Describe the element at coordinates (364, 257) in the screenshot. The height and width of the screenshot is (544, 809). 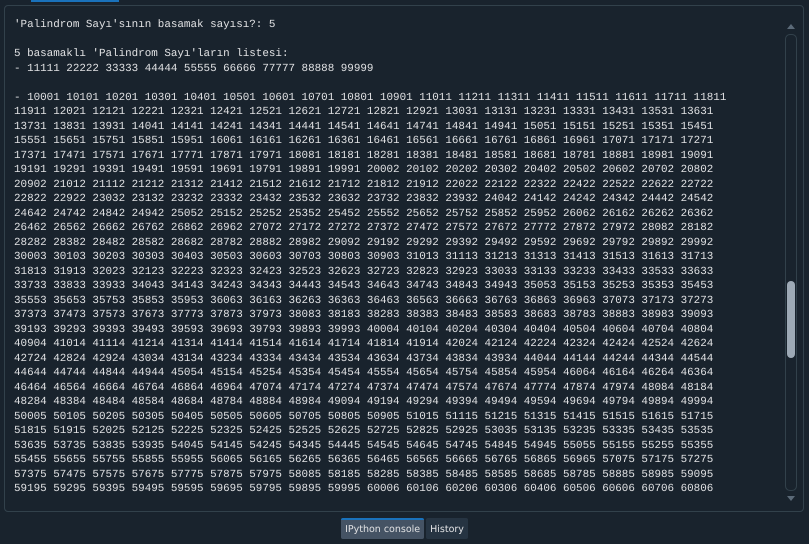
I see `console-line: 30003 30103 30203 30303 30403 30503 30603 30703 30803 30903 31013 31113 31213 31313 31413 31513 31613 31713` at that location.